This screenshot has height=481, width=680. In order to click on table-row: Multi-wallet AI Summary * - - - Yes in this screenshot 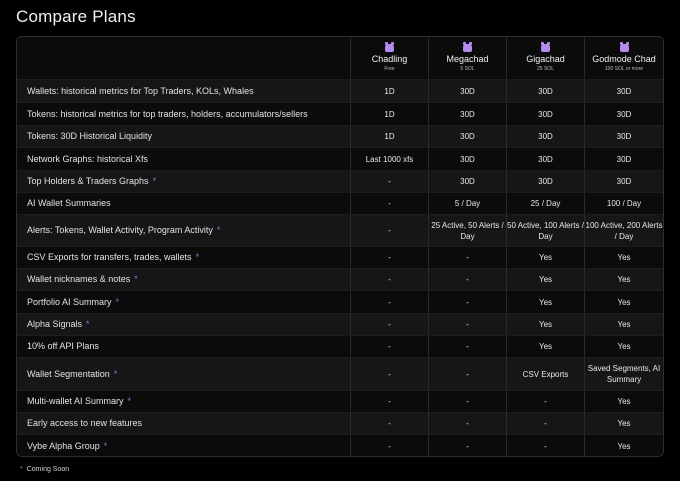, I will do `click(340, 402)`.